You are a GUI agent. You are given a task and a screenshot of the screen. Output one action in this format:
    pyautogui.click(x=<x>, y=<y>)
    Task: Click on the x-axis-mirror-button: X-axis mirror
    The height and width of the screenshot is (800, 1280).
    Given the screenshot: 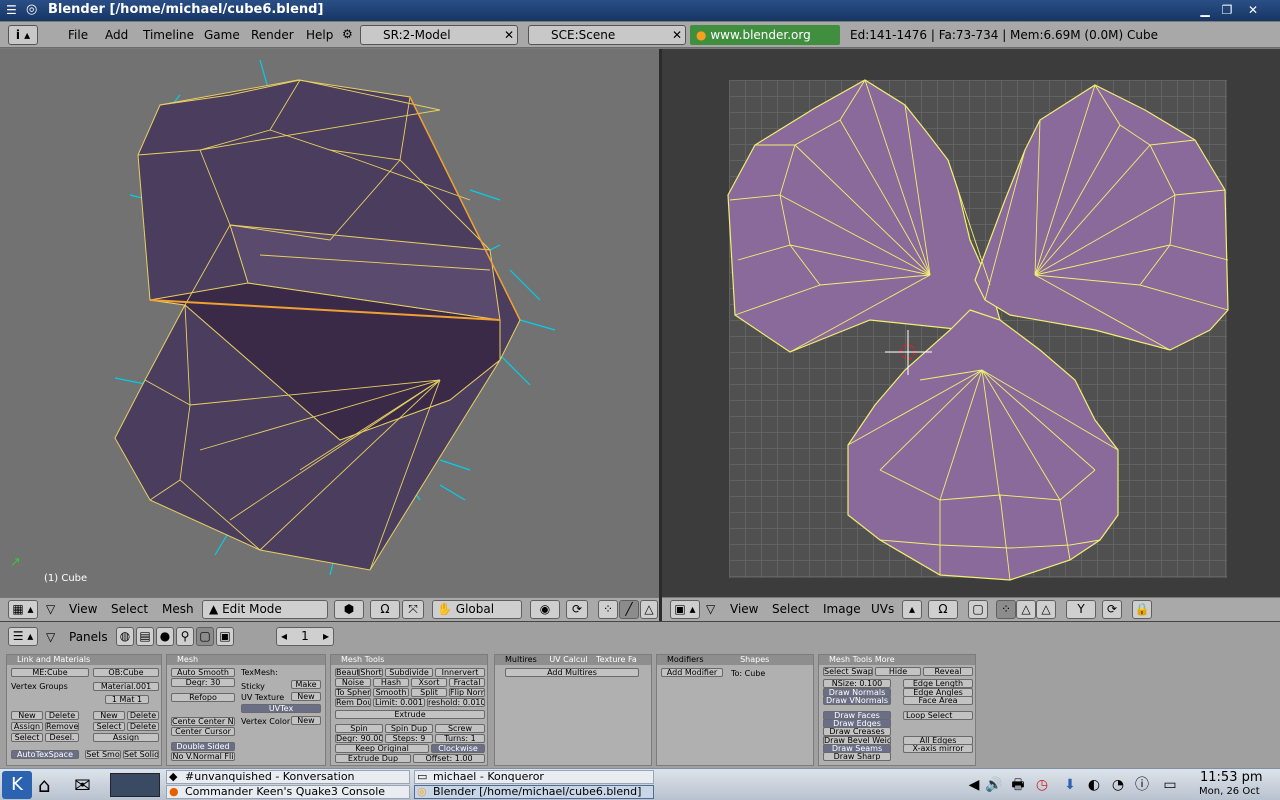 What is the action you would take?
    pyautogui.click(x=938, y=748)
    